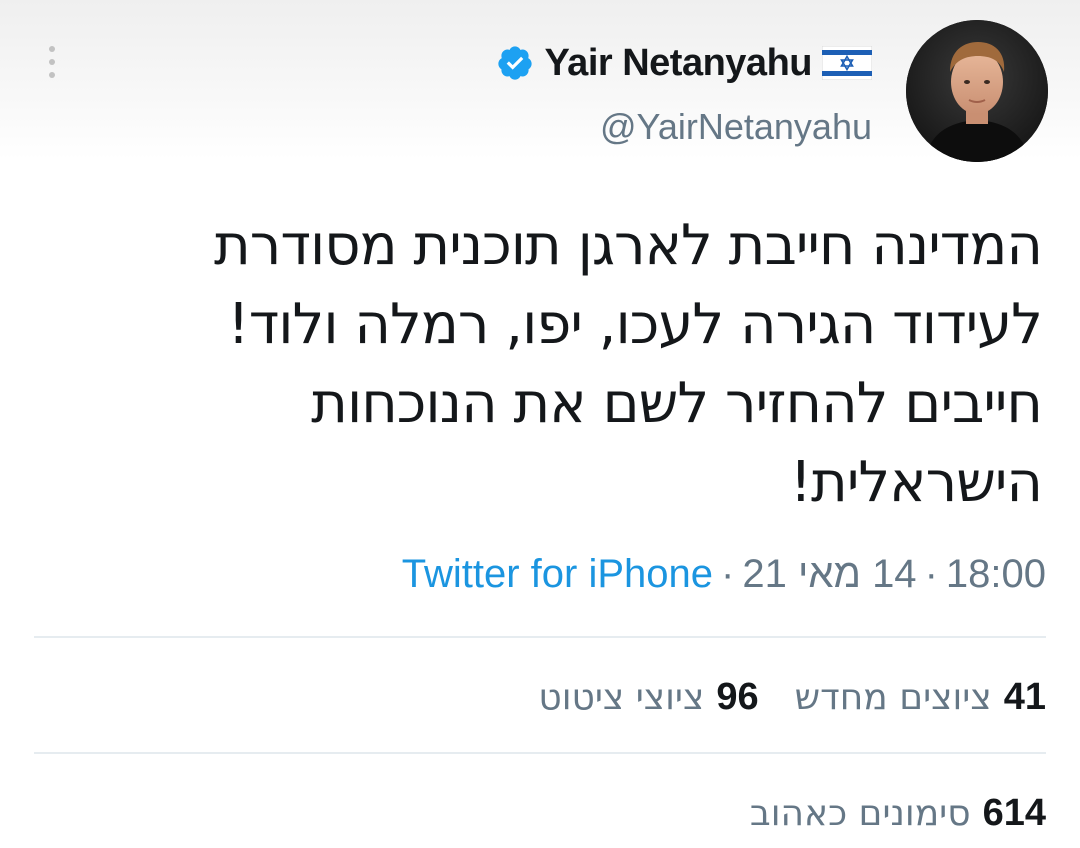  Describe the element at coordinates (737, 697) in the screenshot. I see `quotes-count: 96` at that location.